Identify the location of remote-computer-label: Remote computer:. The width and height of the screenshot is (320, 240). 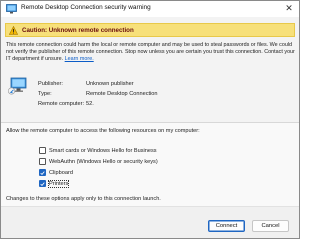
(61, 104).